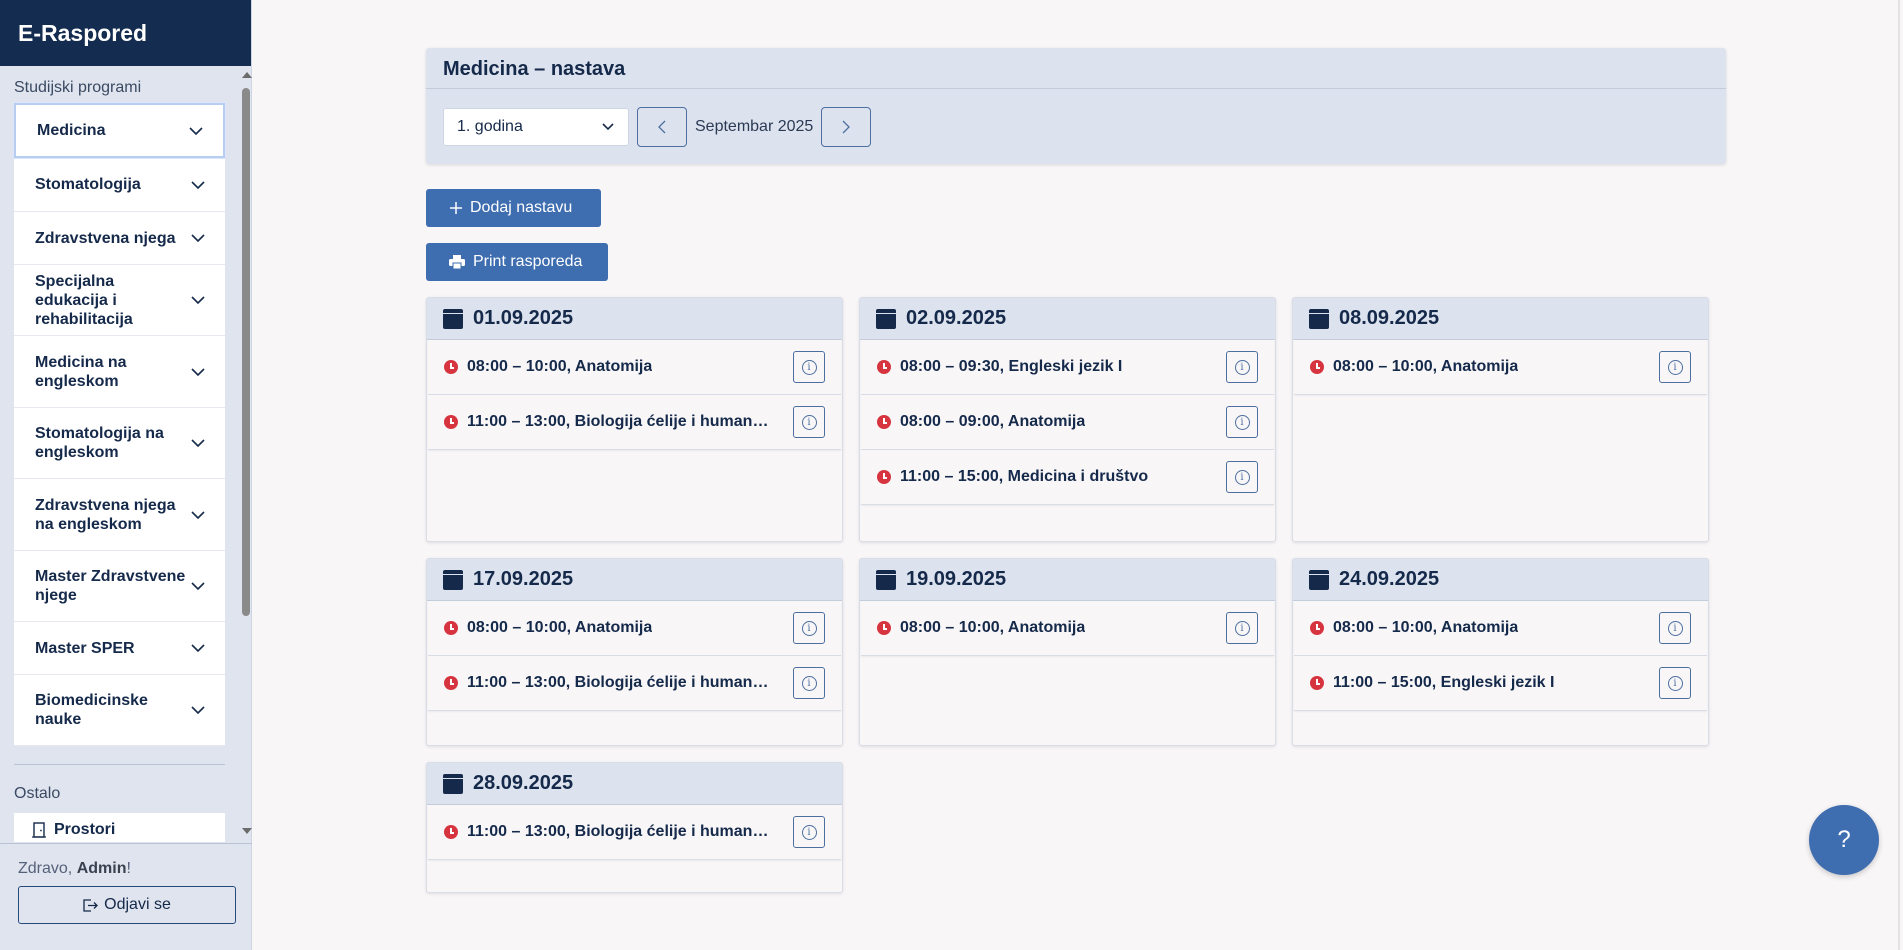  What do you see at coordinates (523, 318) in the screenshot?
I see `day-date: 01.09.2025` at bounding box center [523, 318].